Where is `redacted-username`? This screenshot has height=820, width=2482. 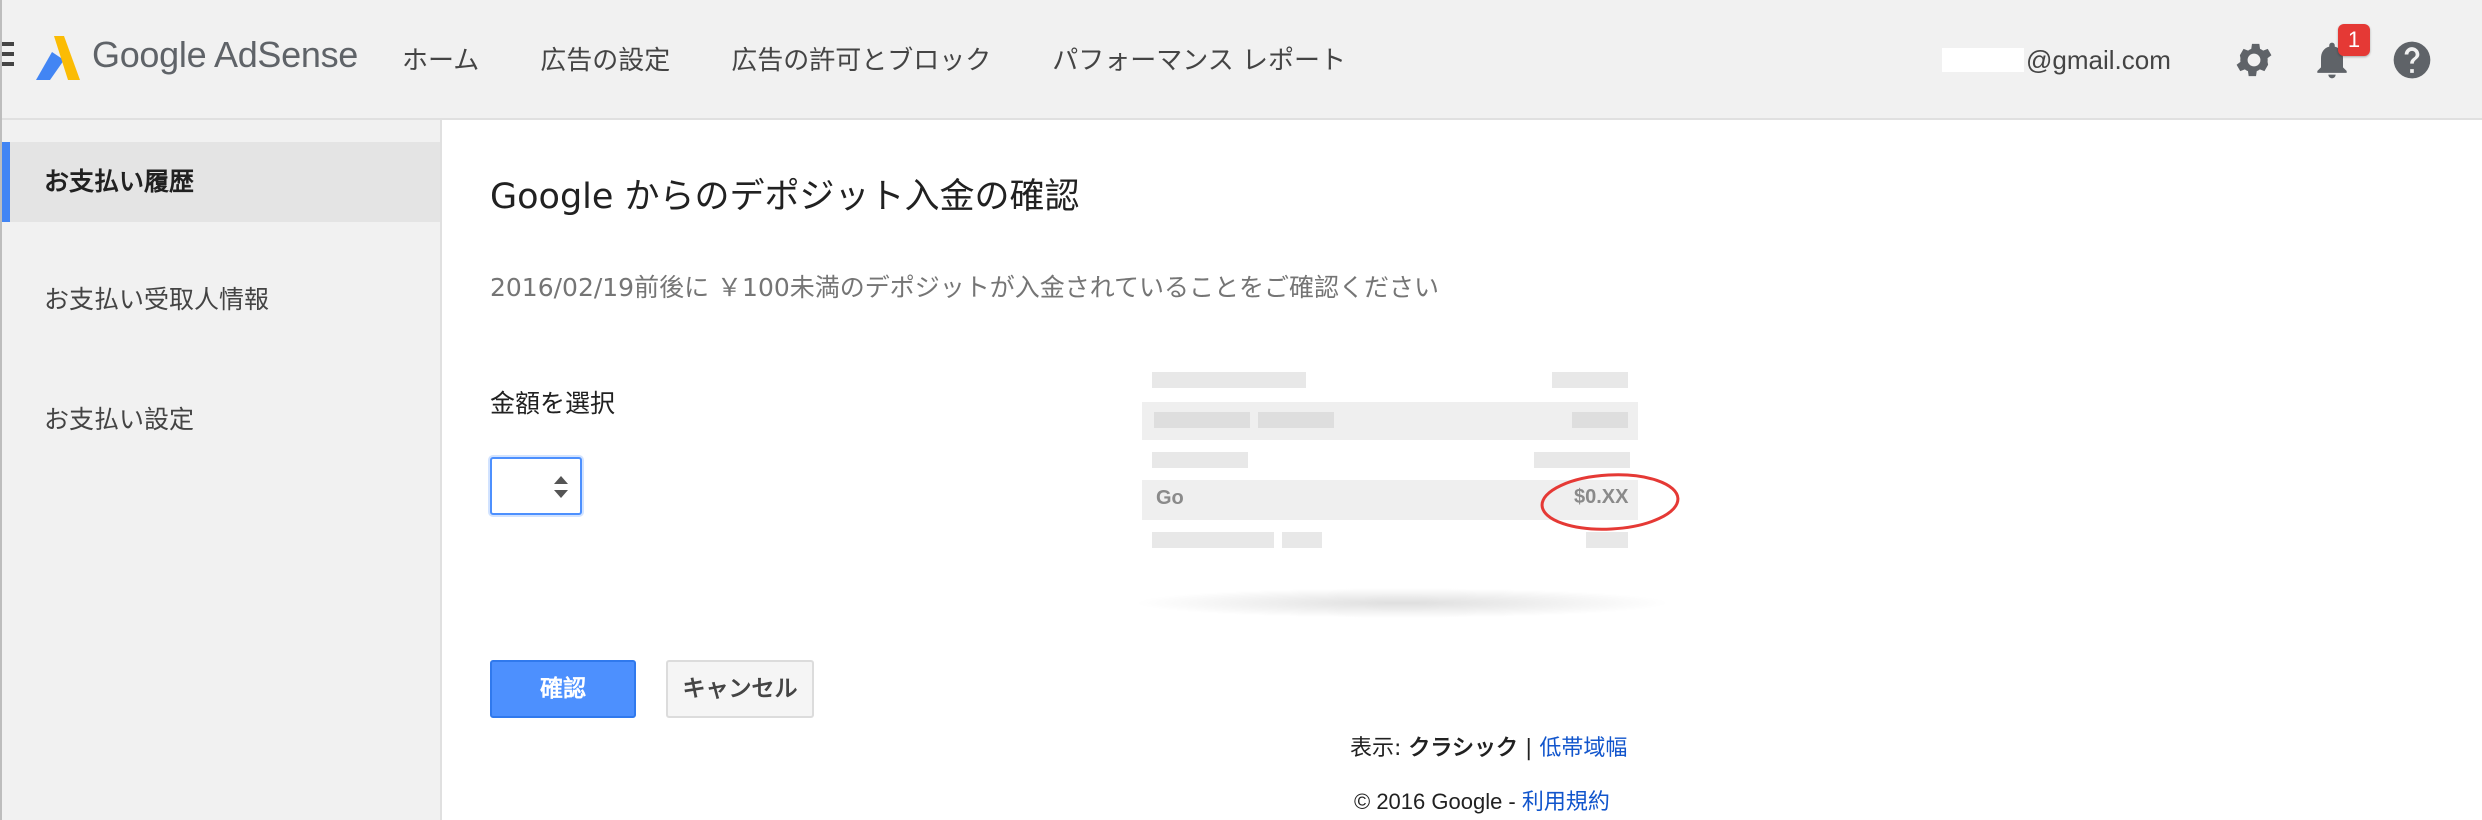
redacted-username is located at coordinates (1983, 60).